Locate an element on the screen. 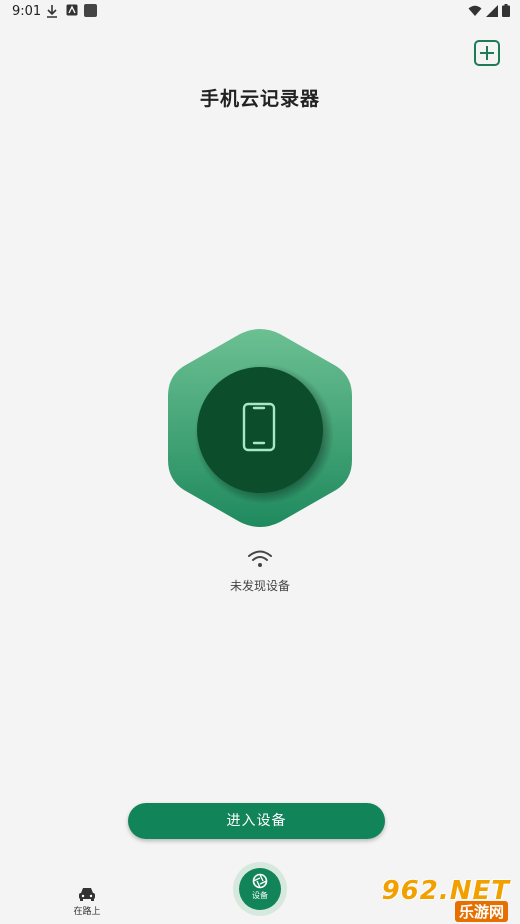  aperture-icon is located at coordinates (260, 881).